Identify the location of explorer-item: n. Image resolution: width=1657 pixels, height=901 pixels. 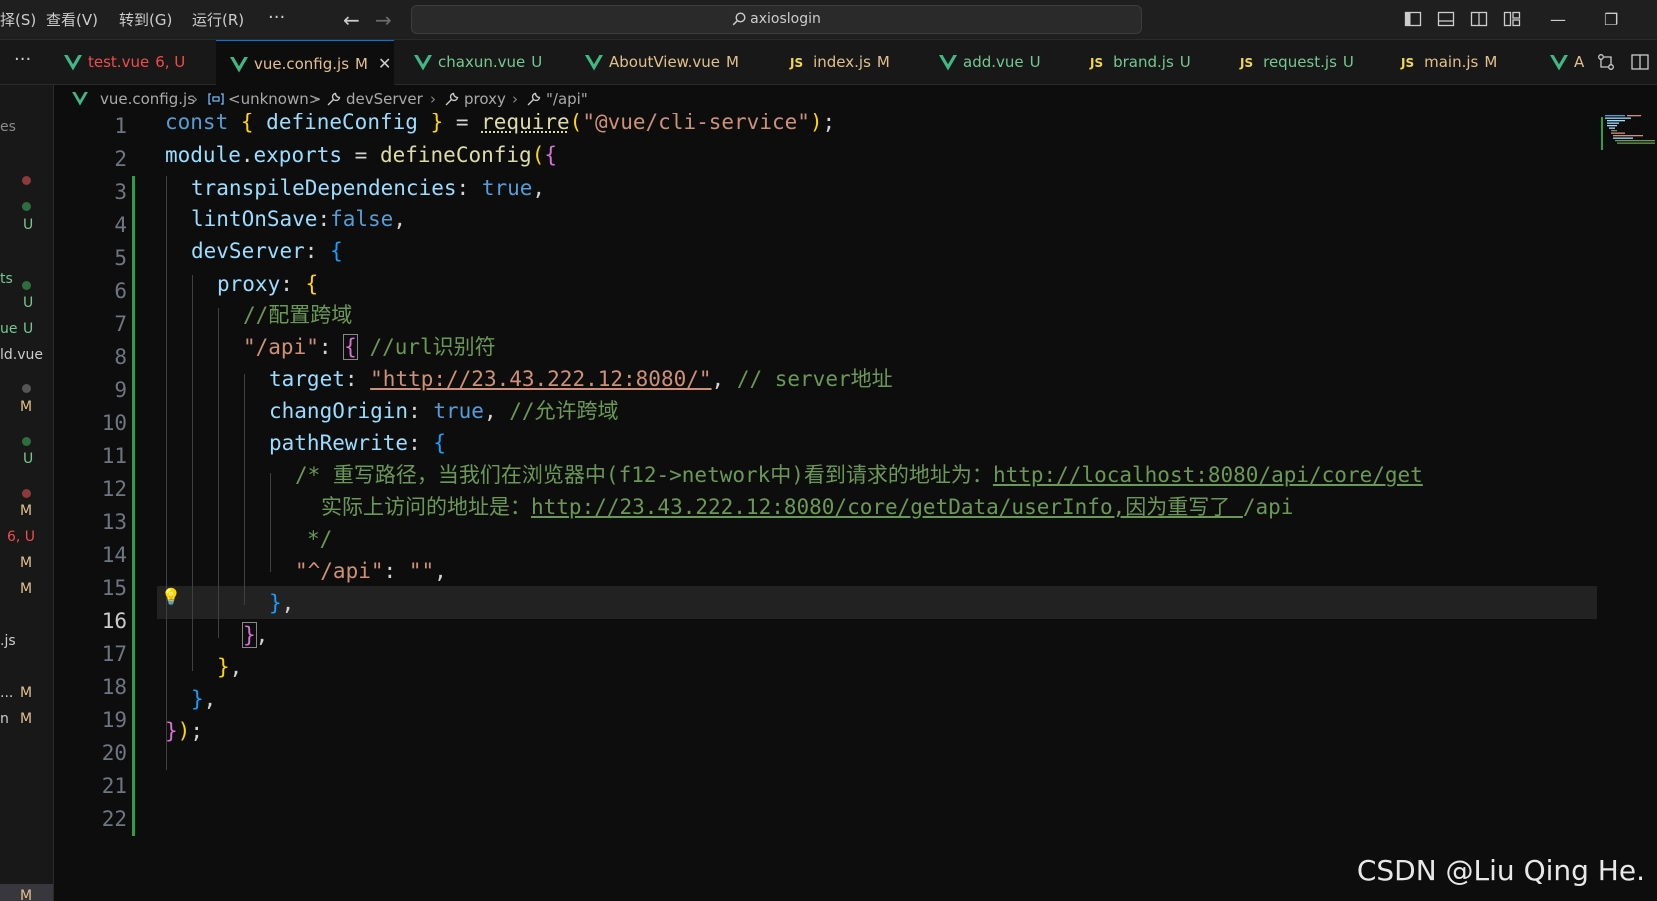
(4, 719).